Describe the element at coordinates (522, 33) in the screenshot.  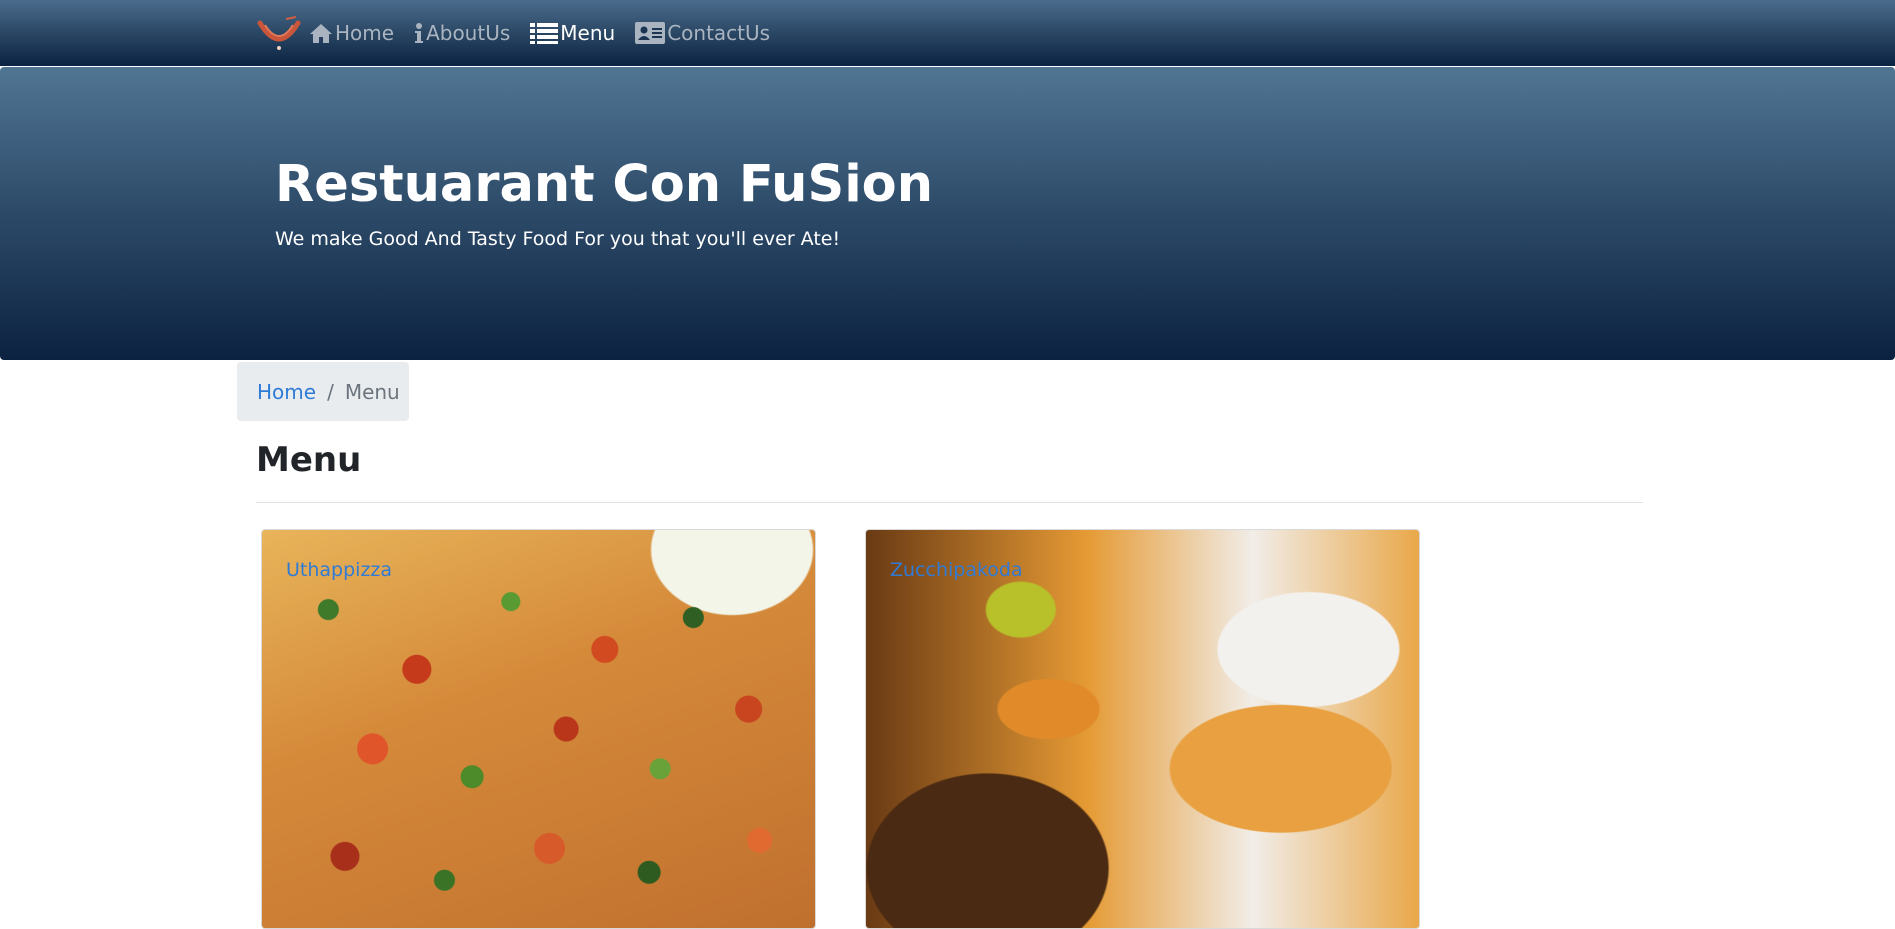
I see `navbar-inner: Home AboutUs Menu ContactUs` at that location.